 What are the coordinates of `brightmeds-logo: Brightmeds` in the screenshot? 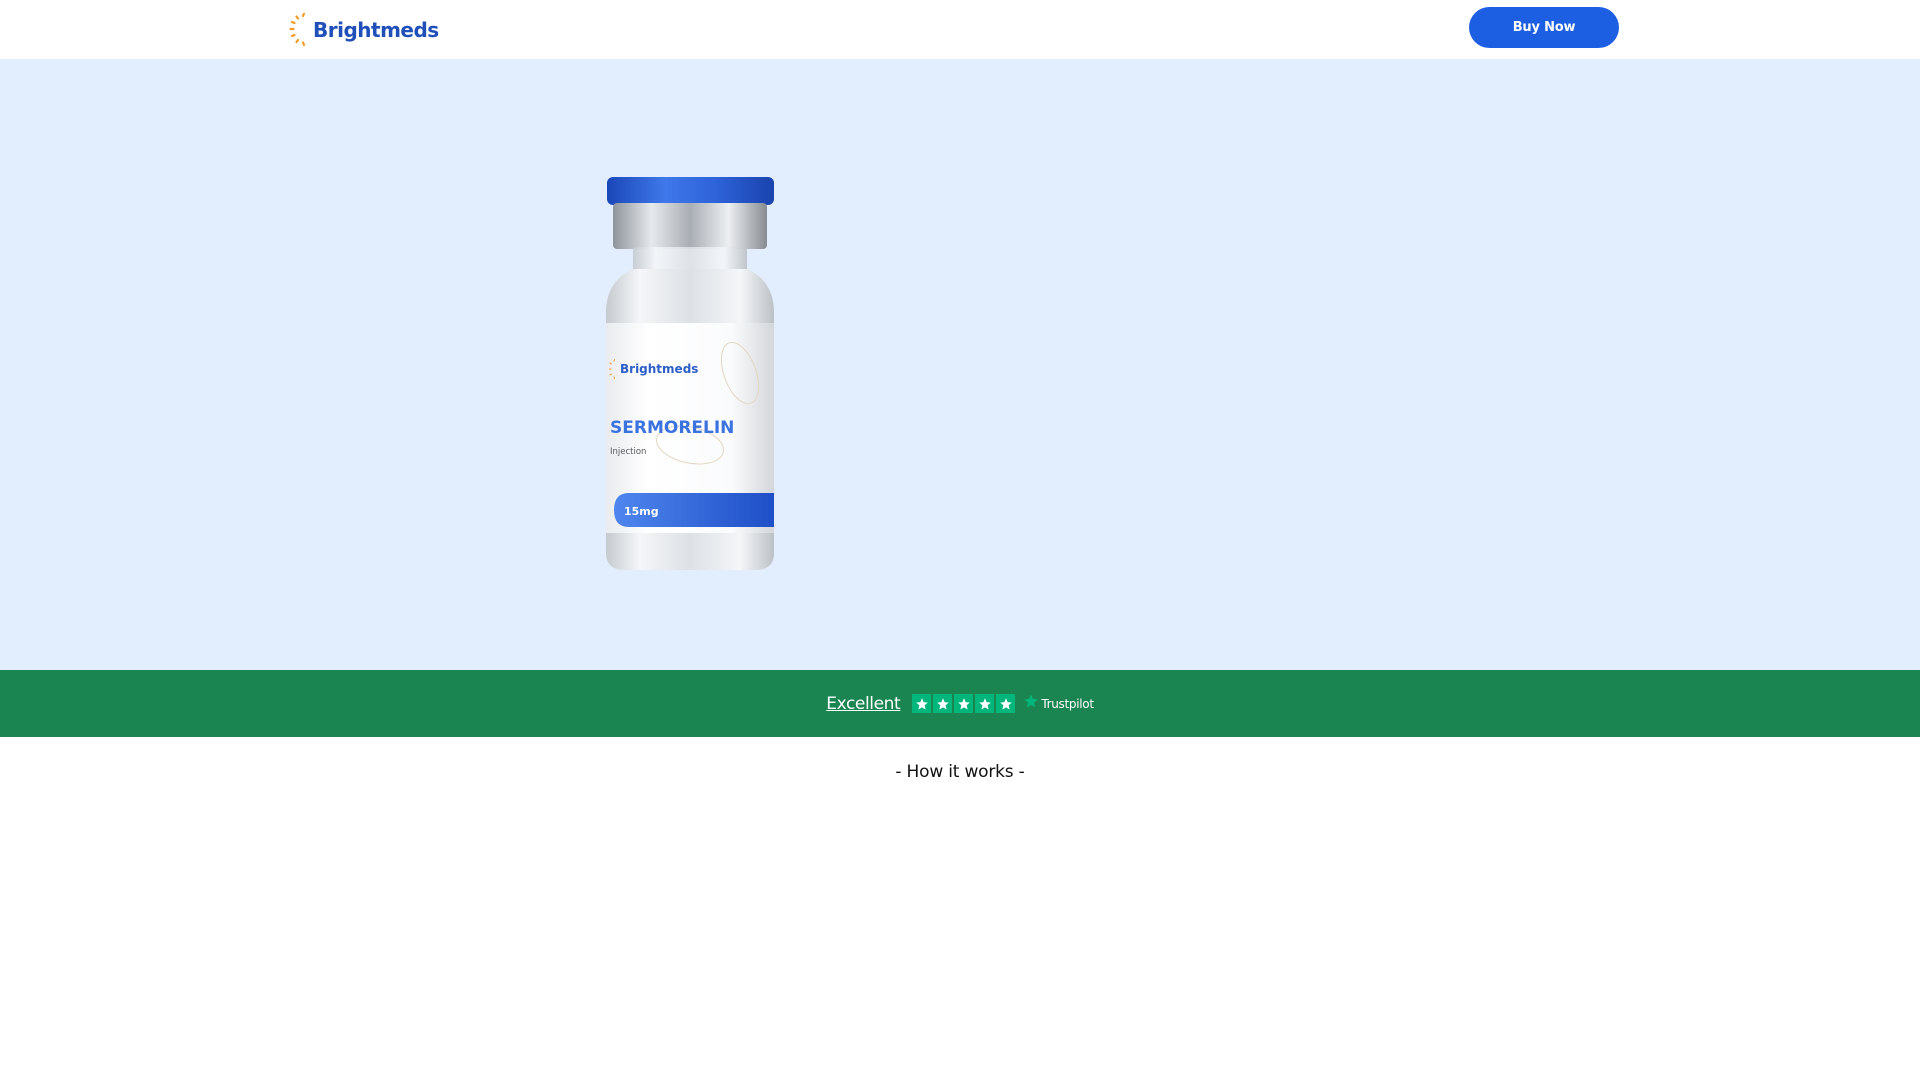 It's located at (363, 30).